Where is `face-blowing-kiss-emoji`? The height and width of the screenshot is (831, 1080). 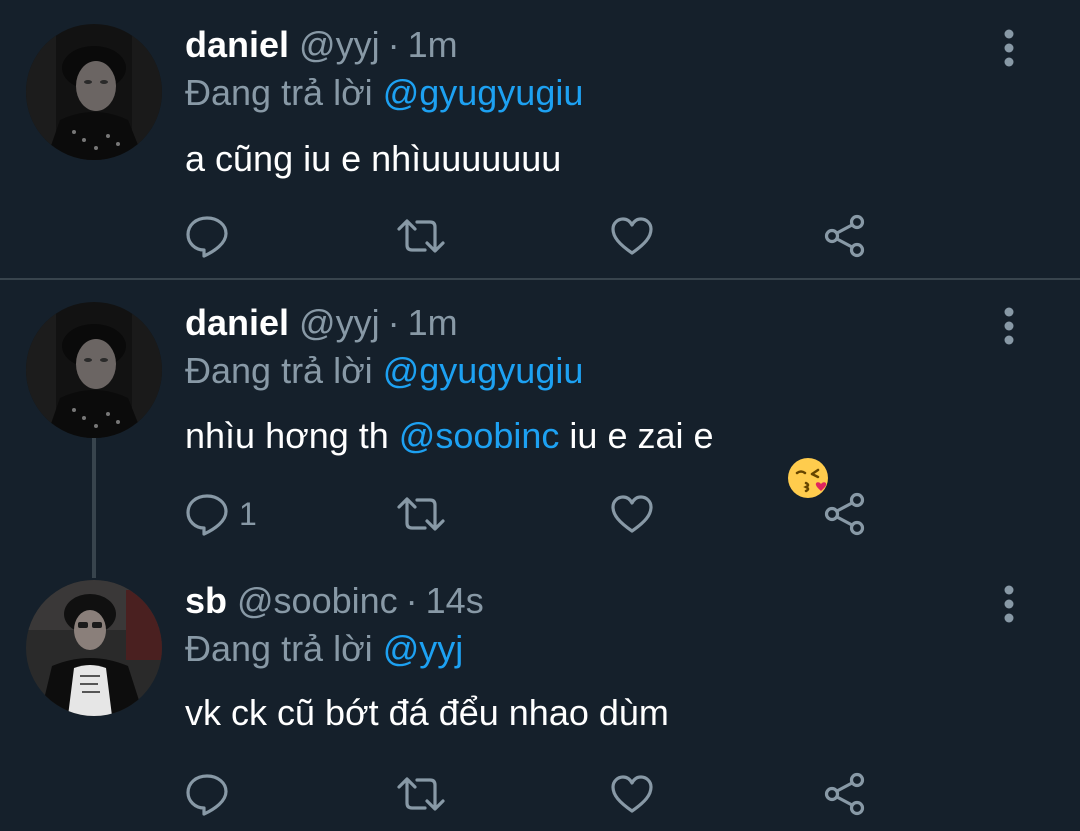 face-blowing-kiss-emoji is located at coordinates (777, 456).